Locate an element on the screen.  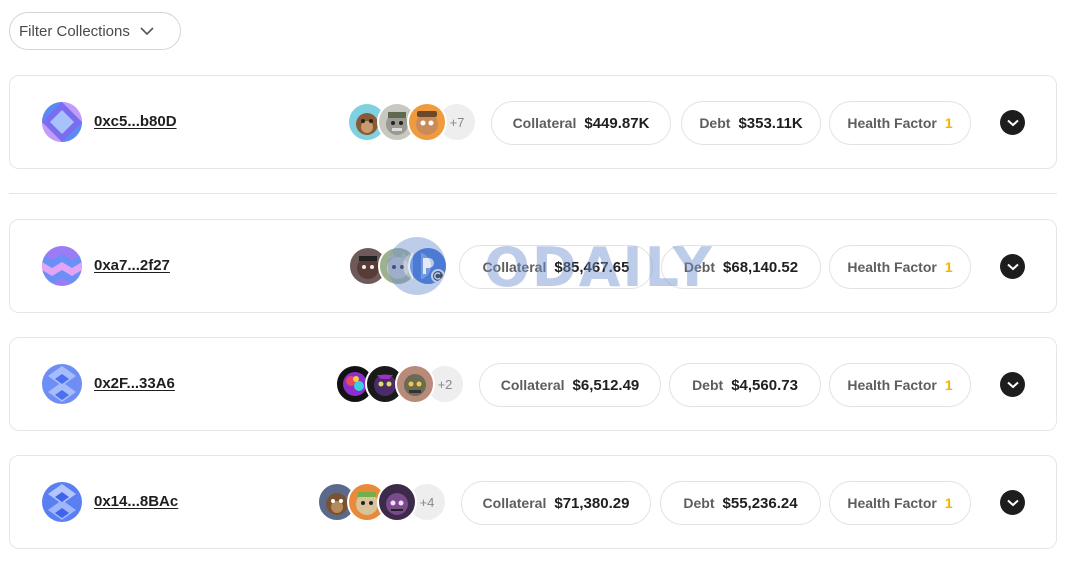
collateral-pill: Collateral $449.87K is located at coordinates (581, 123).